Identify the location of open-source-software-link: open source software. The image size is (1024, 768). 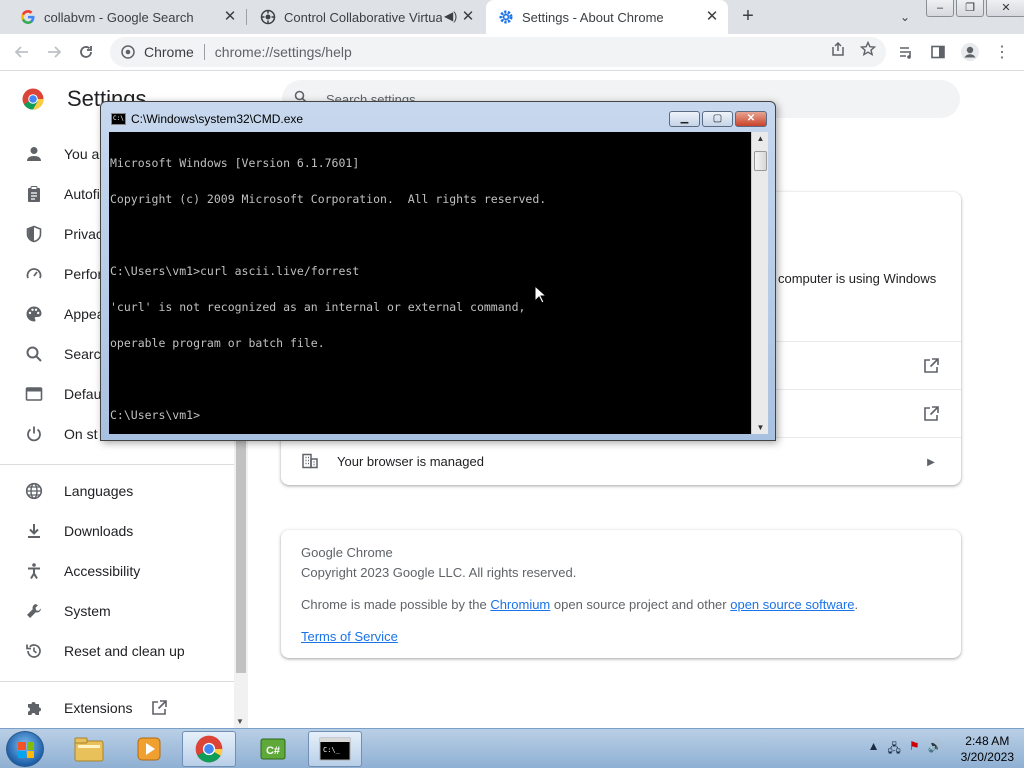
(792, 604).